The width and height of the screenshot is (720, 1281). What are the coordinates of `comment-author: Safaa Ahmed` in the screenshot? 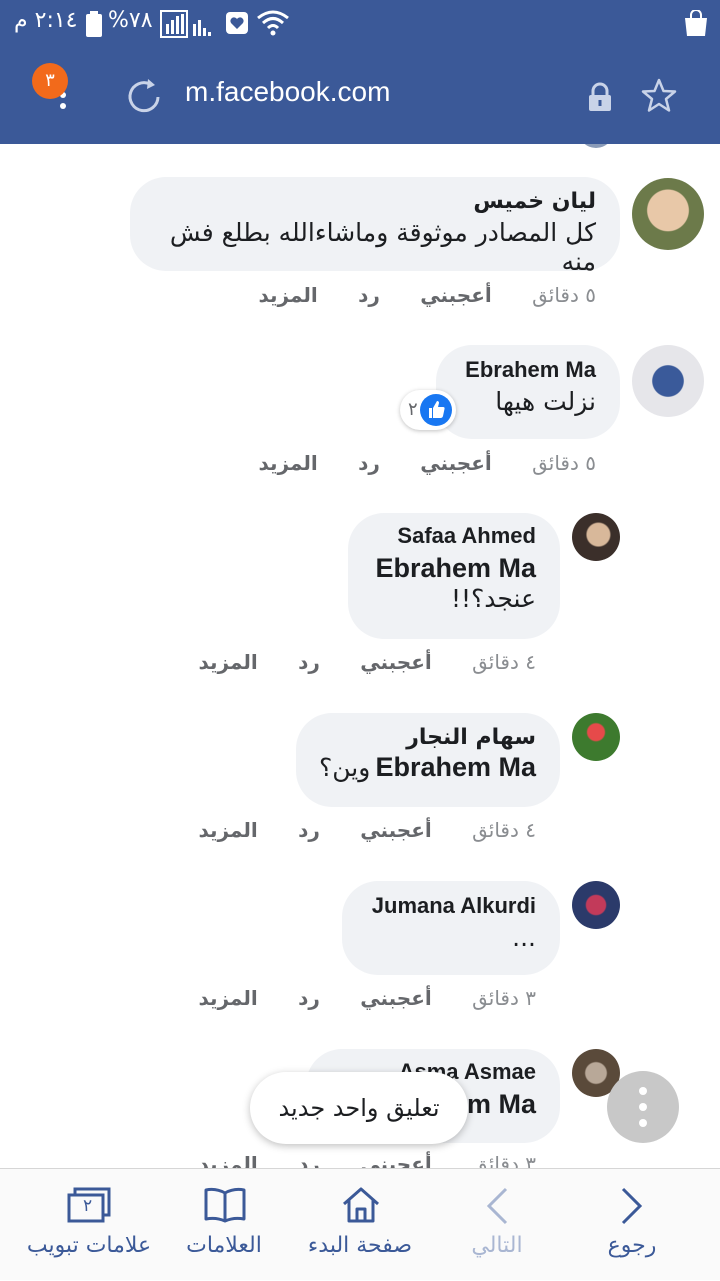 It's located at (454, 536).